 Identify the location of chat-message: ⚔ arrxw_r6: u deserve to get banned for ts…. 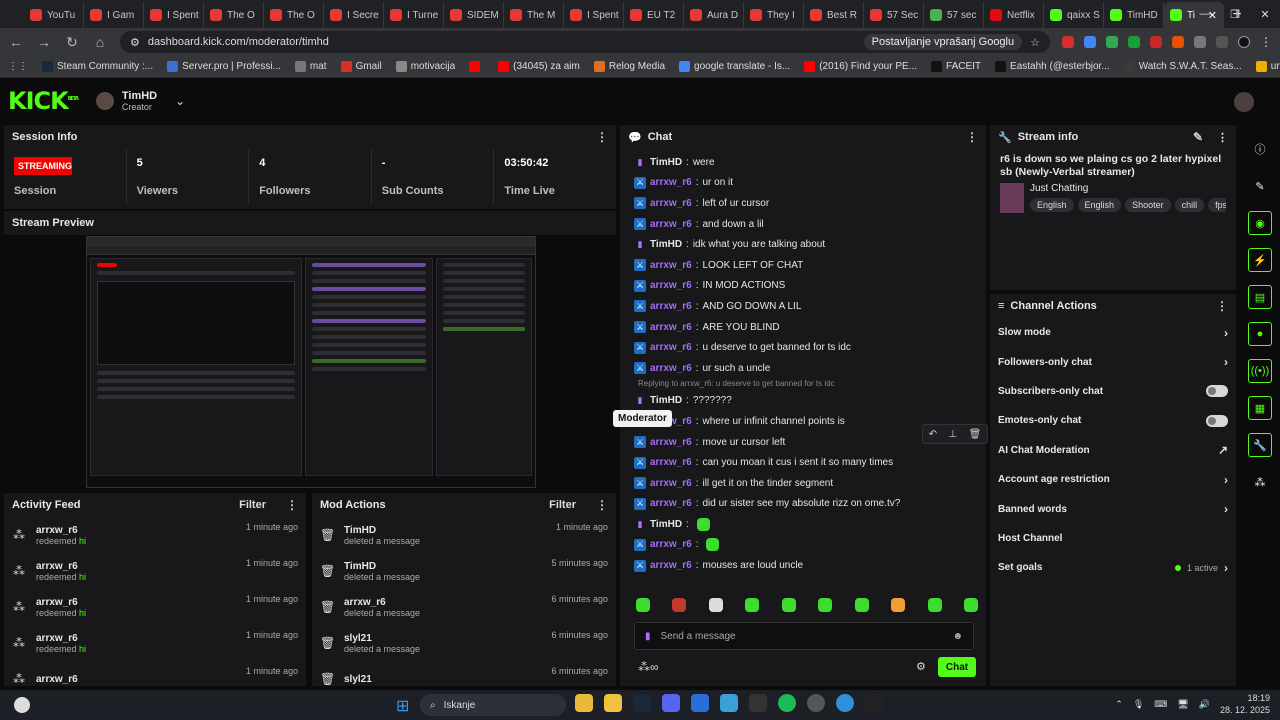
(808, 347).